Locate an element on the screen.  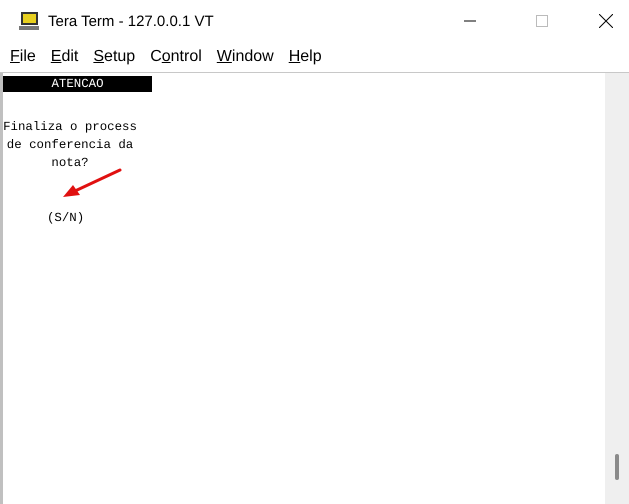
maximize-icon is located at coordinates (542, 21).